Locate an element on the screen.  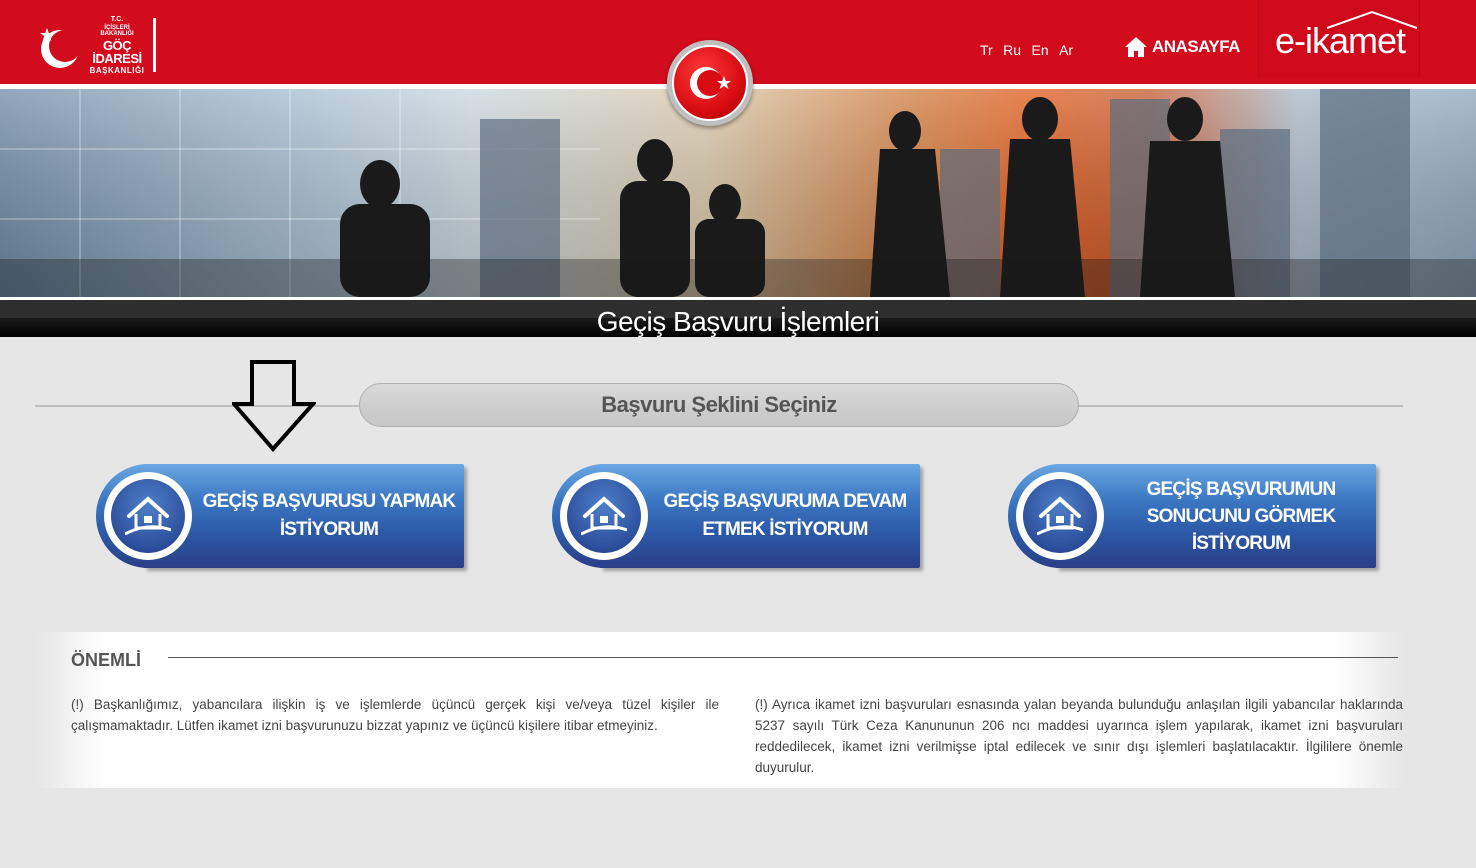
continue-application-label: GEÇİŞ BAŞVURUMA DEVAM ETMEK İSTİYORUM is located at coordinates (785, 515).